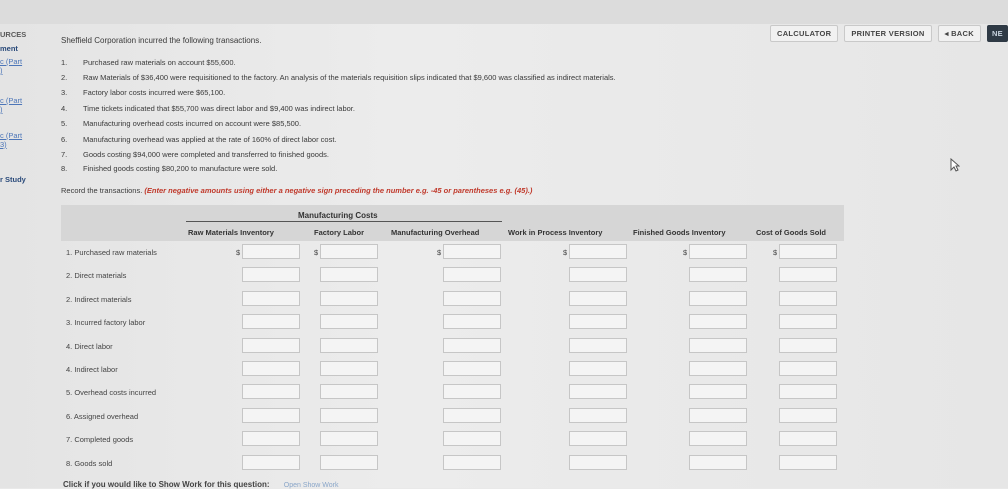 The image size is (1008, 489). I want to click on row-label: 5. Overhead costs incurred, so click(111, 392).